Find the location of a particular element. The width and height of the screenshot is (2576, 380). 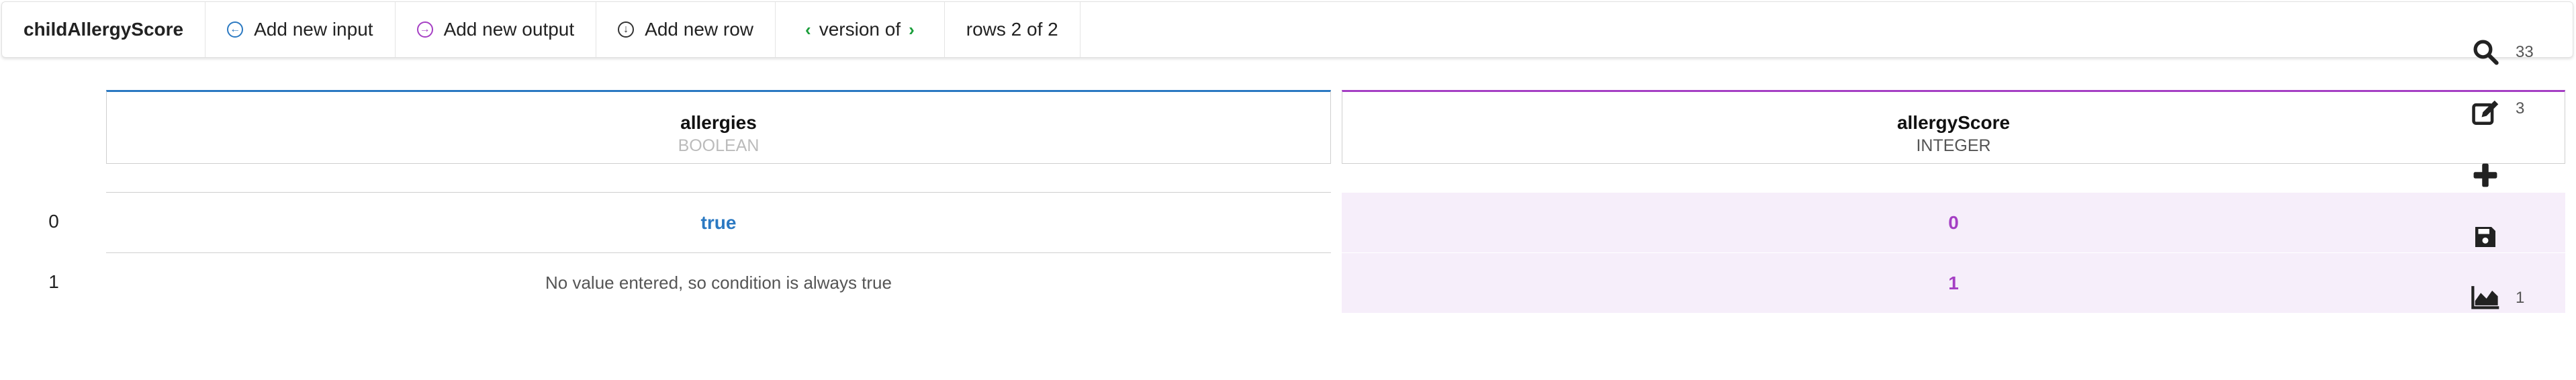

add-output-label: Add new output is located at coordinates (509, 29).